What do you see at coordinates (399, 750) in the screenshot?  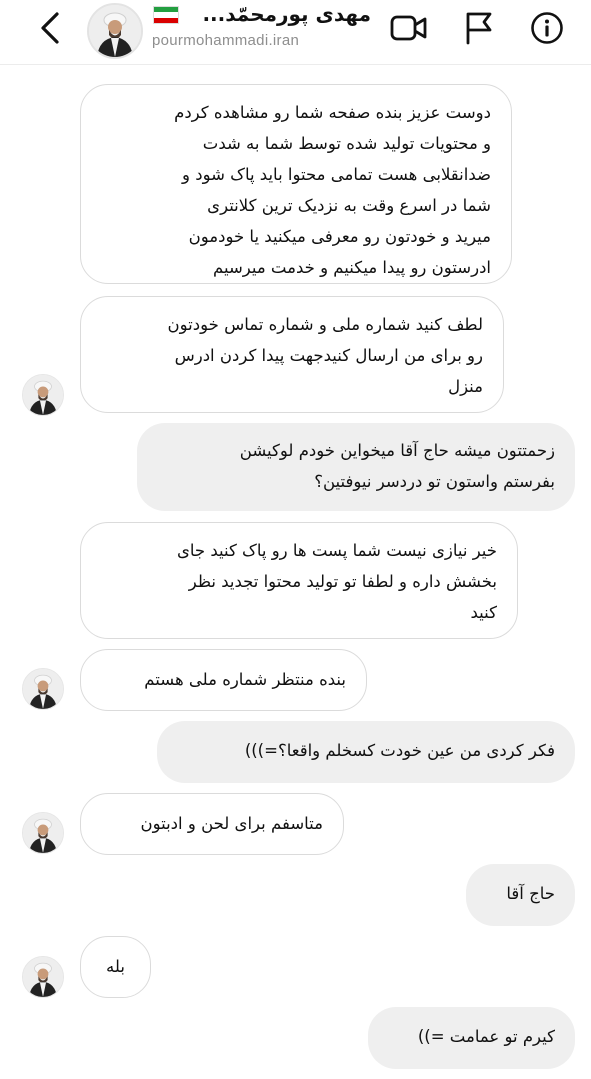 I see `message-line: فکر کردی من عین خودت کسخلم واقعا؟=)))` at bounding box center [399, 750].